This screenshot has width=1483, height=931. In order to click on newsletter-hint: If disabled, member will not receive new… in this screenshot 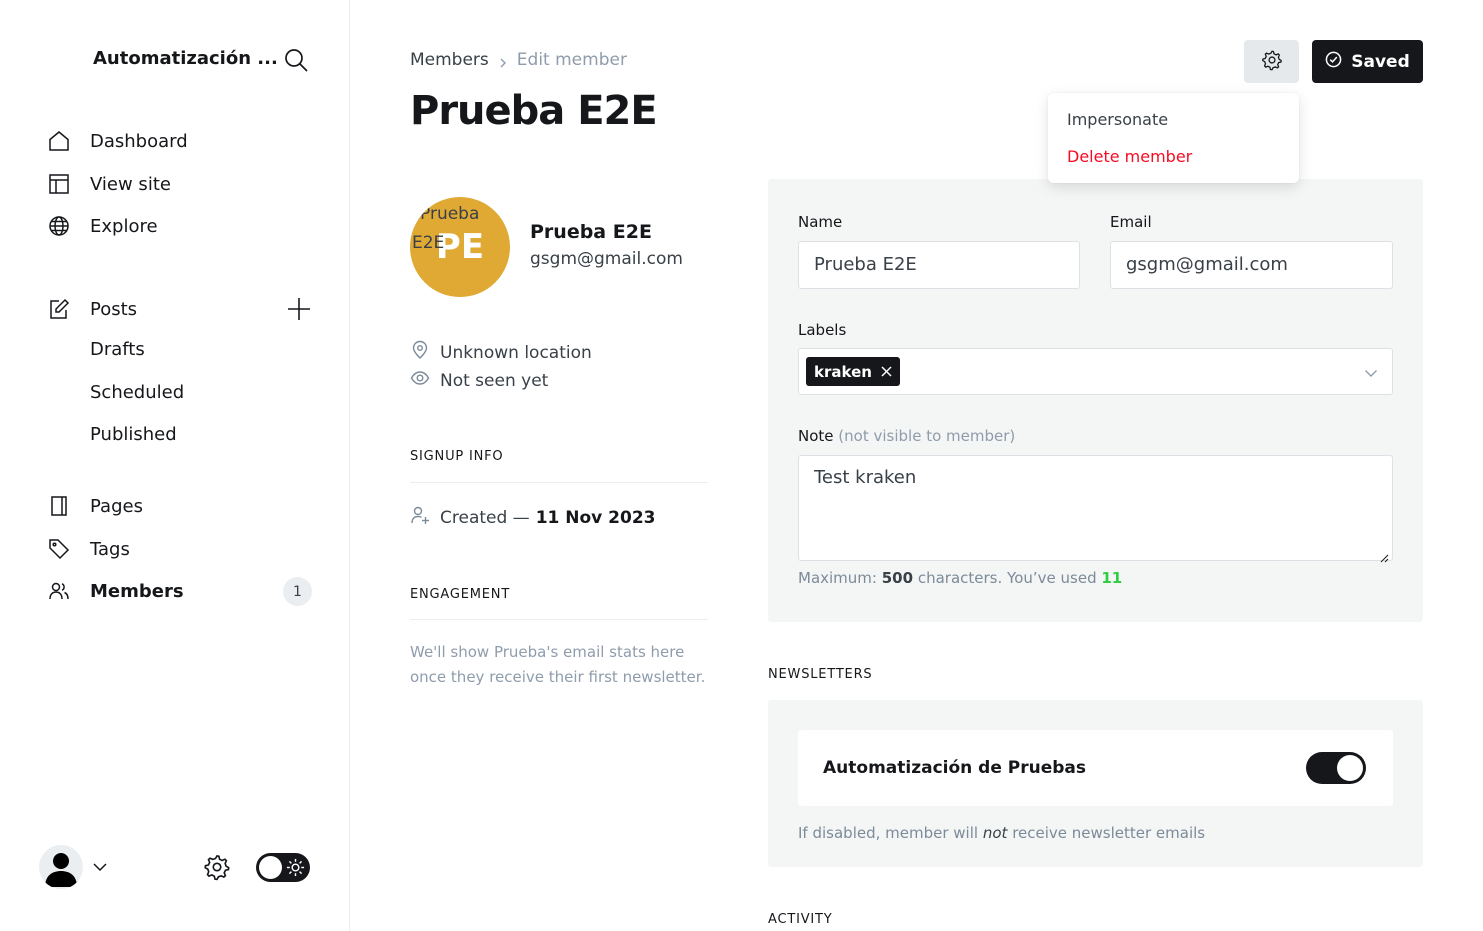, I will do `click(1002, 833)`.